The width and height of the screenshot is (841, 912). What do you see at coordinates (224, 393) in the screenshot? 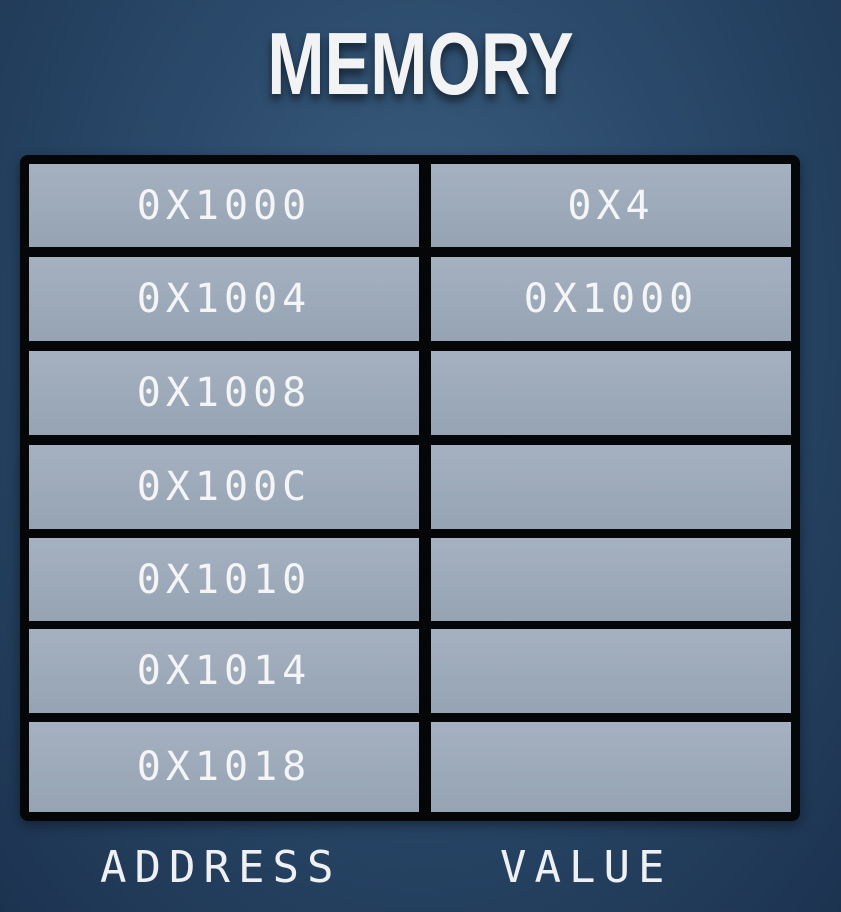
I see `address-cell: 0X1008` at bounding box center [224, 393].